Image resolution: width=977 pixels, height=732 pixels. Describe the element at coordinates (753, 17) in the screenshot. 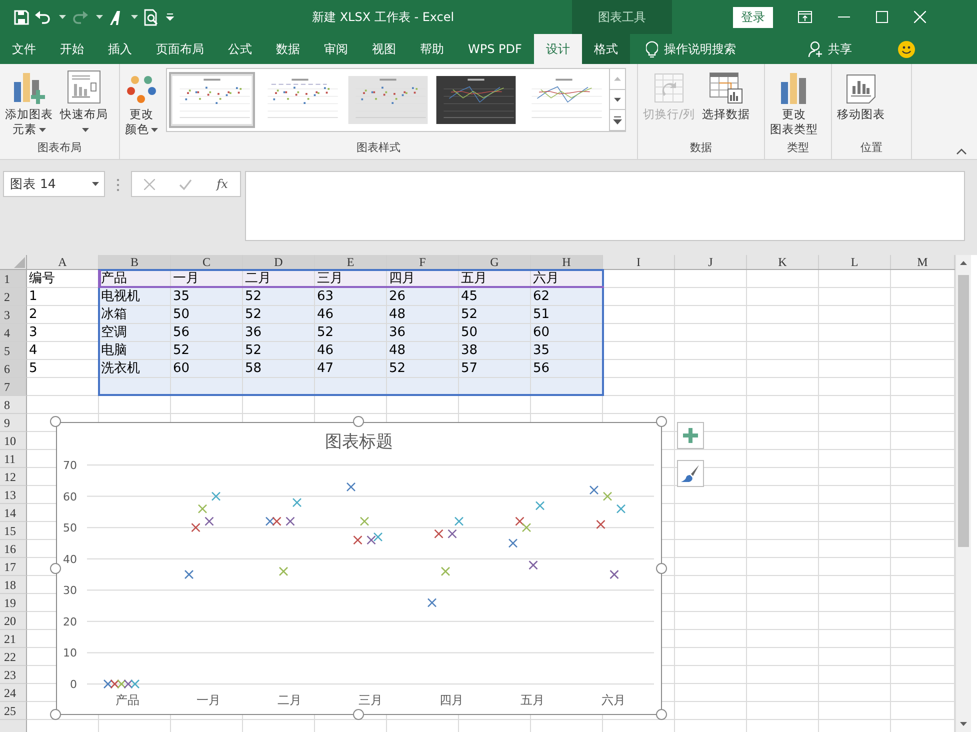

I see `sign-in-button: 登录` at that location.